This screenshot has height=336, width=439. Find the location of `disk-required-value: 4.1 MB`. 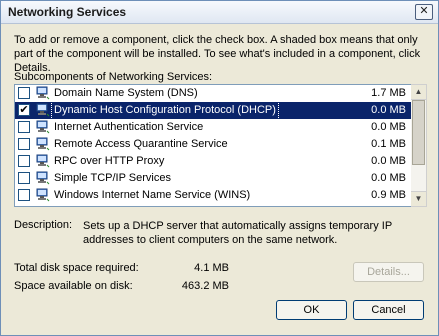

disk-required-value: 4.1 MB is located at coordinates (211, 268).